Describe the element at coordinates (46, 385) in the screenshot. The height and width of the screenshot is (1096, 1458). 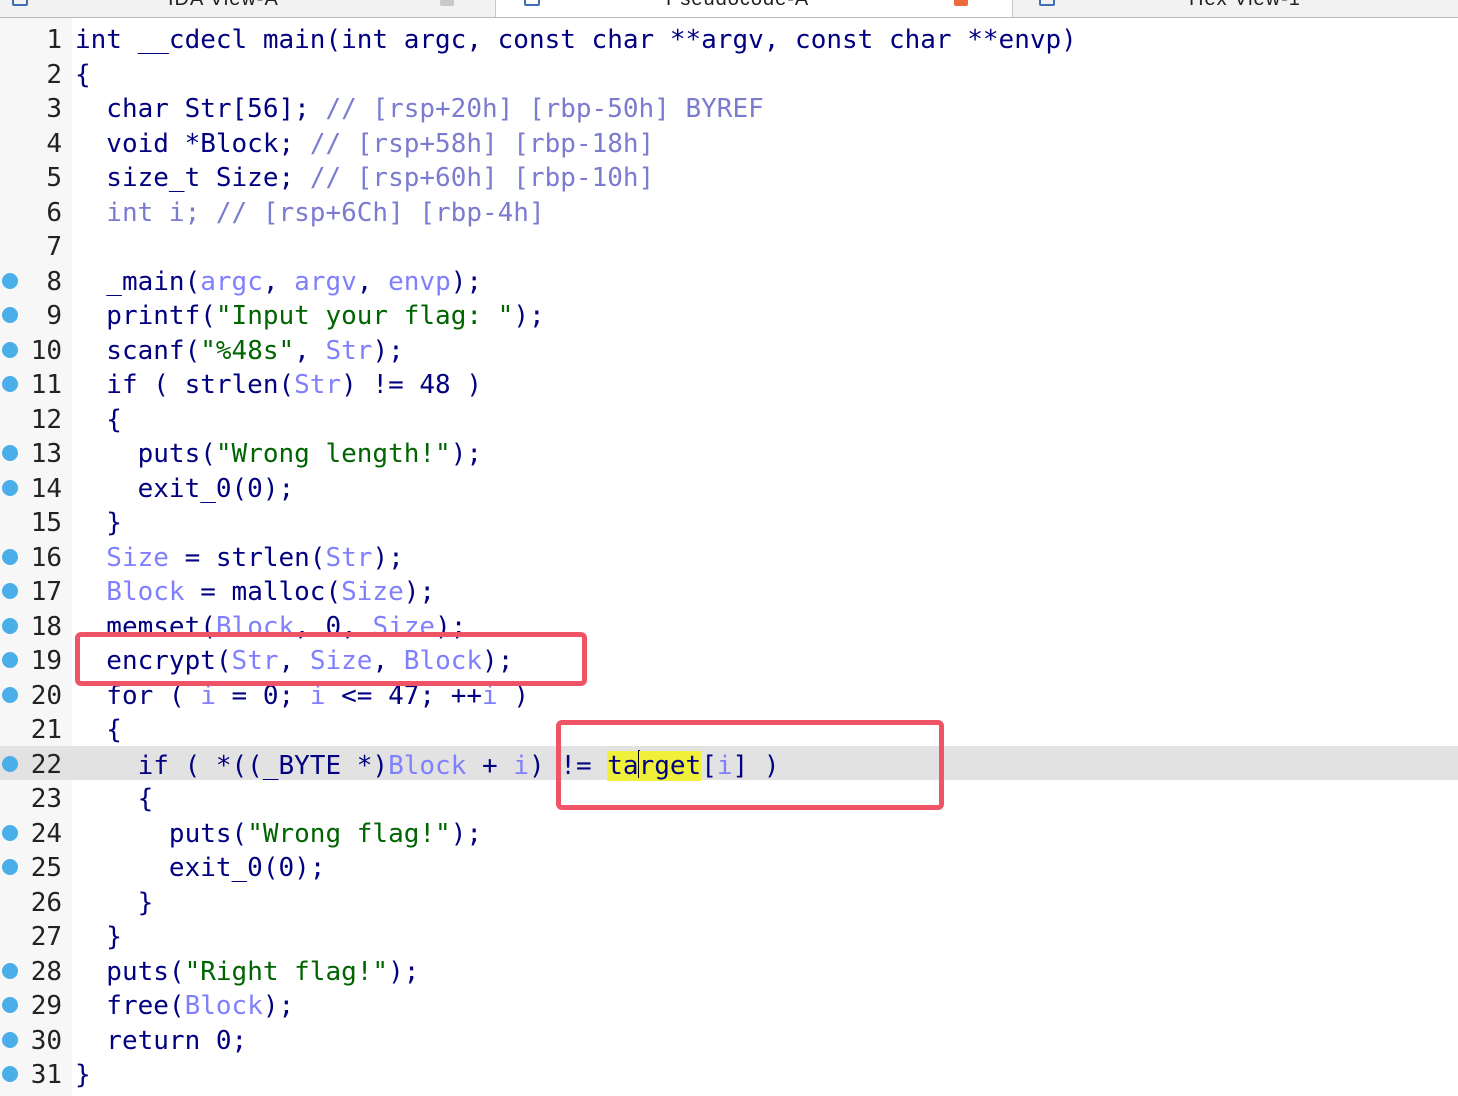
I see `line-number: 11` at that location.